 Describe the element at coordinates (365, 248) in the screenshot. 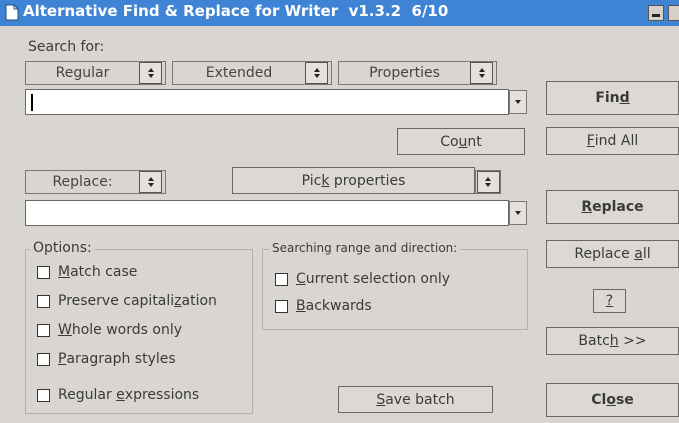

I see `range-legend: Searching range and direction:` at that location.